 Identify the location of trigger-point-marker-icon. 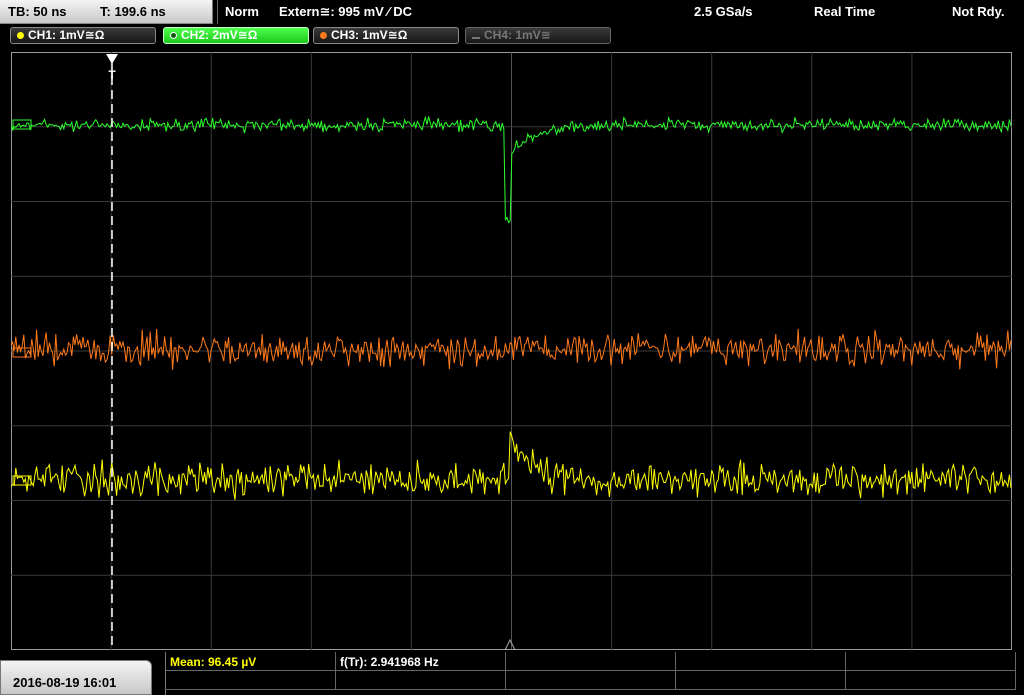
(510, 644).